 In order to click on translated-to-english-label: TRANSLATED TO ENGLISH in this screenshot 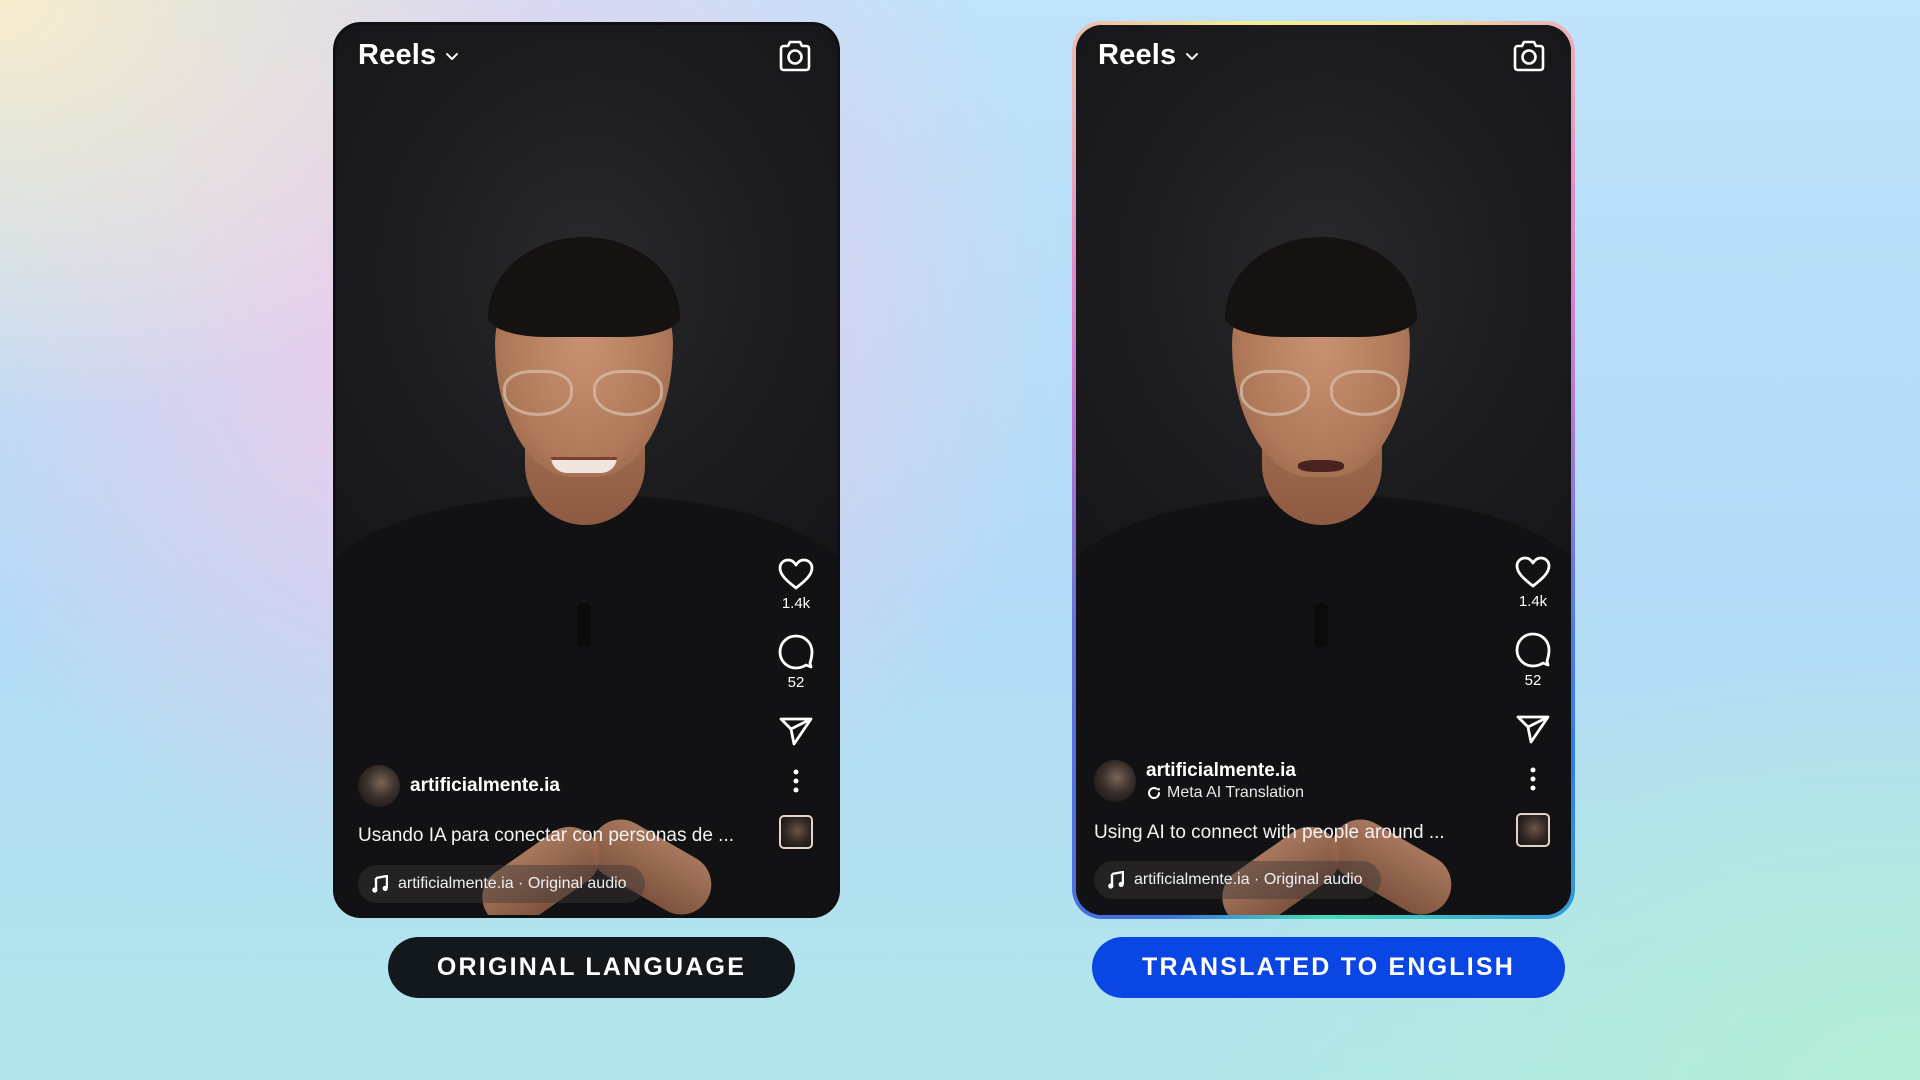, I will do `click(1328, 967)`.